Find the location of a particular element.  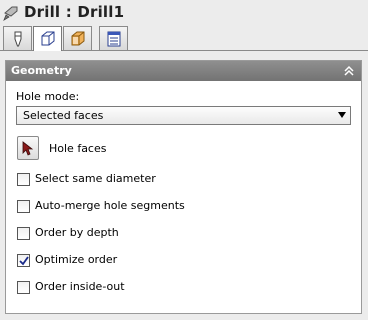

hole-mode-label: Hole mode: is located at coordinates (48, 96).